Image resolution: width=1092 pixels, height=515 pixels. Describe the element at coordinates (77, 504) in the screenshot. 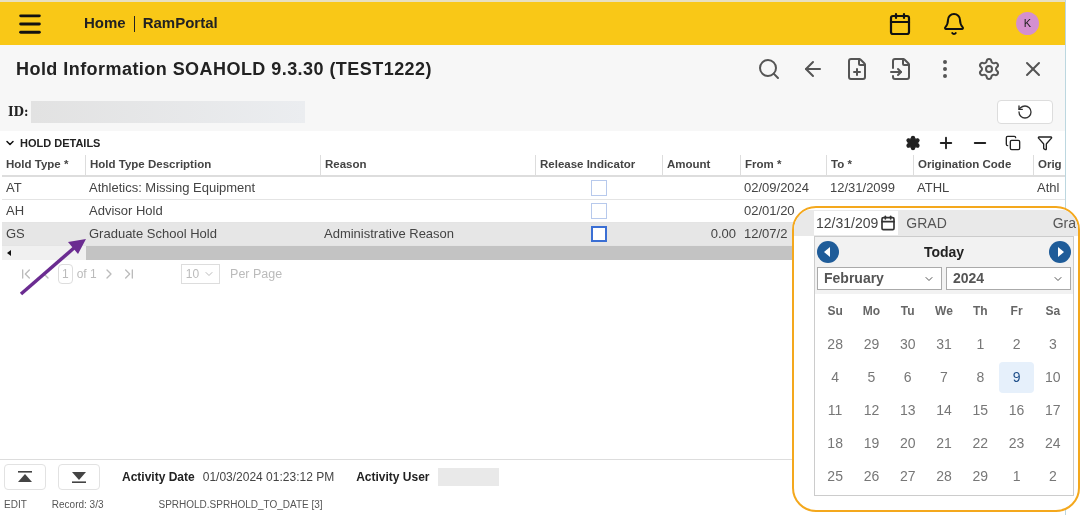

I see `status-record: Record: 3/3` at that location.